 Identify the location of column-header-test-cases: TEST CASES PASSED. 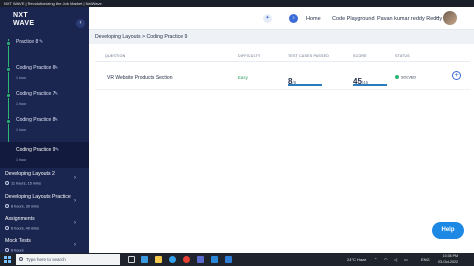
(309, 56).